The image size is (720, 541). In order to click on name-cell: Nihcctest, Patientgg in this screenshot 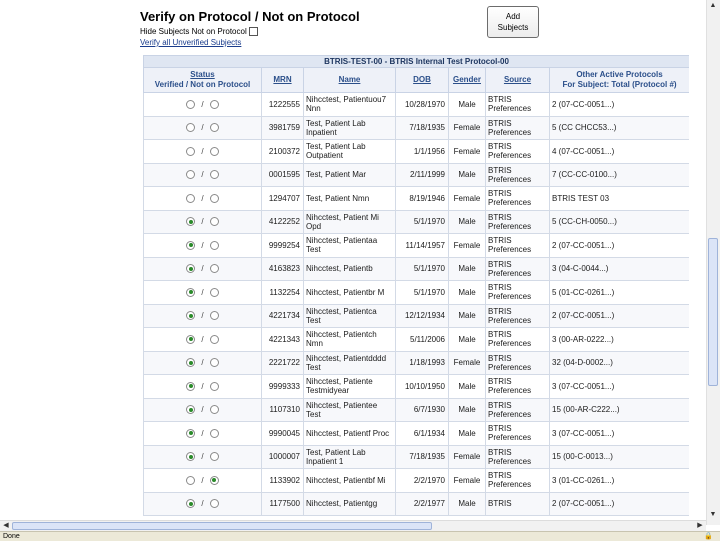, I will do `click(349, 503)`.